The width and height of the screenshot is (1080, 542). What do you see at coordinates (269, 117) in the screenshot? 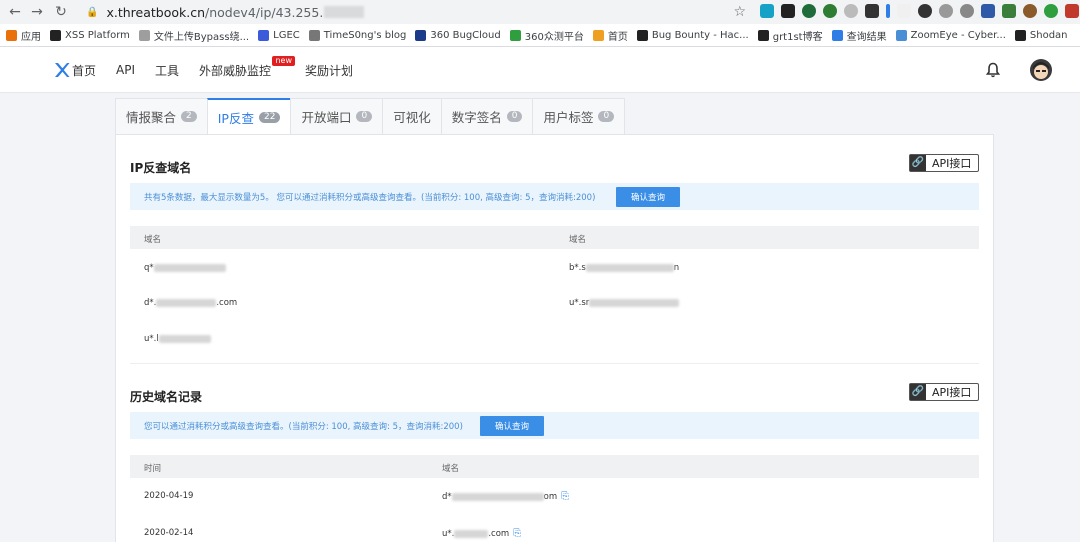
I see `count-badge: 22` at bounding box center [269, 117].